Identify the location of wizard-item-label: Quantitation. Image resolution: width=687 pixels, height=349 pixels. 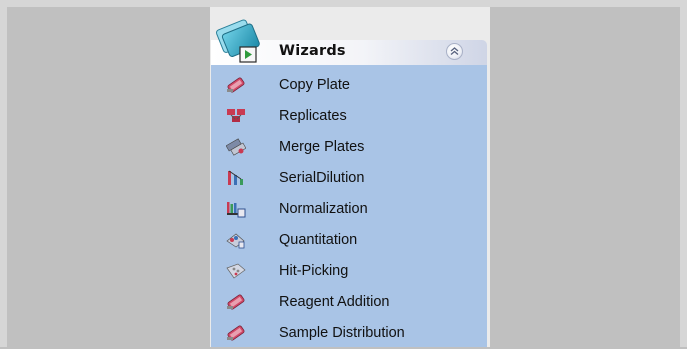
(318, 240).